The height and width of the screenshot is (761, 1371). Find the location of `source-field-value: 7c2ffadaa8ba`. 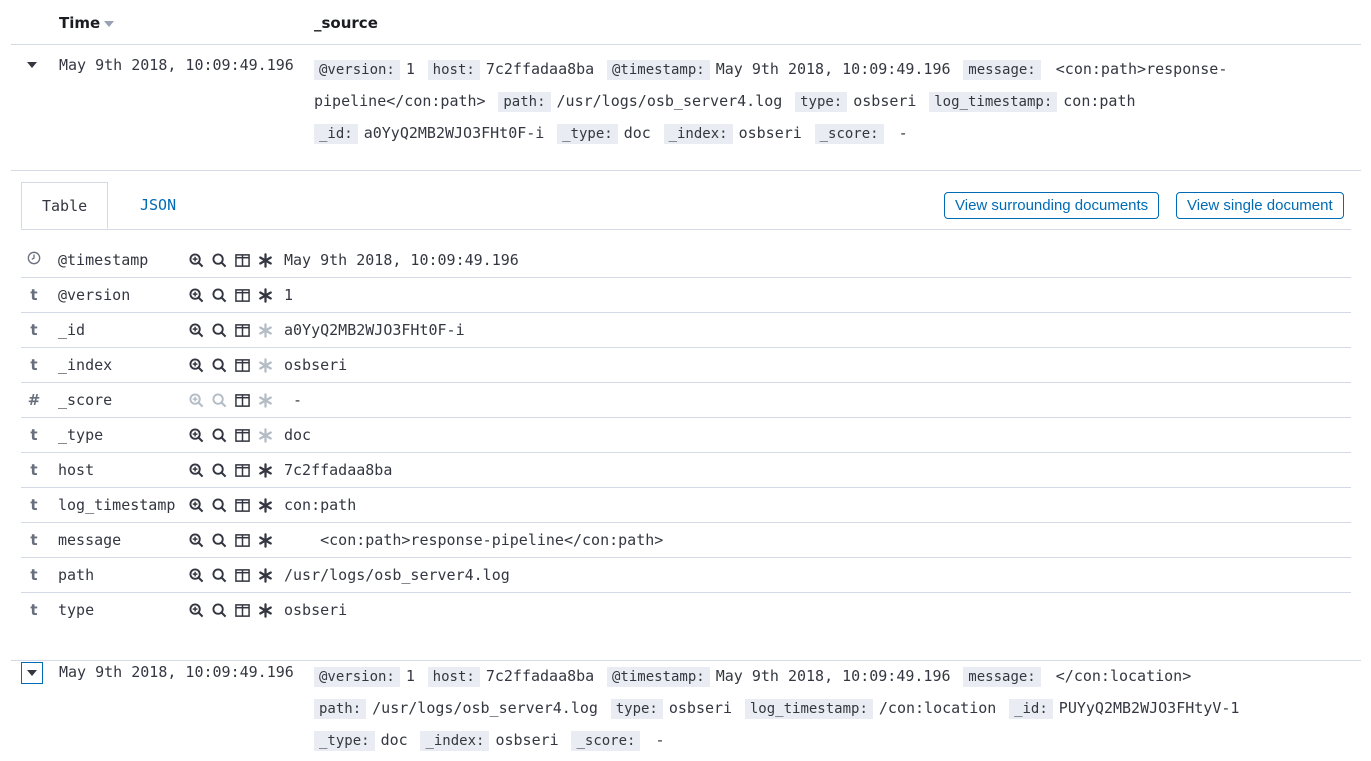

source-field-value: 7c2ffadaa8ba is located at coordinates (540, 69).